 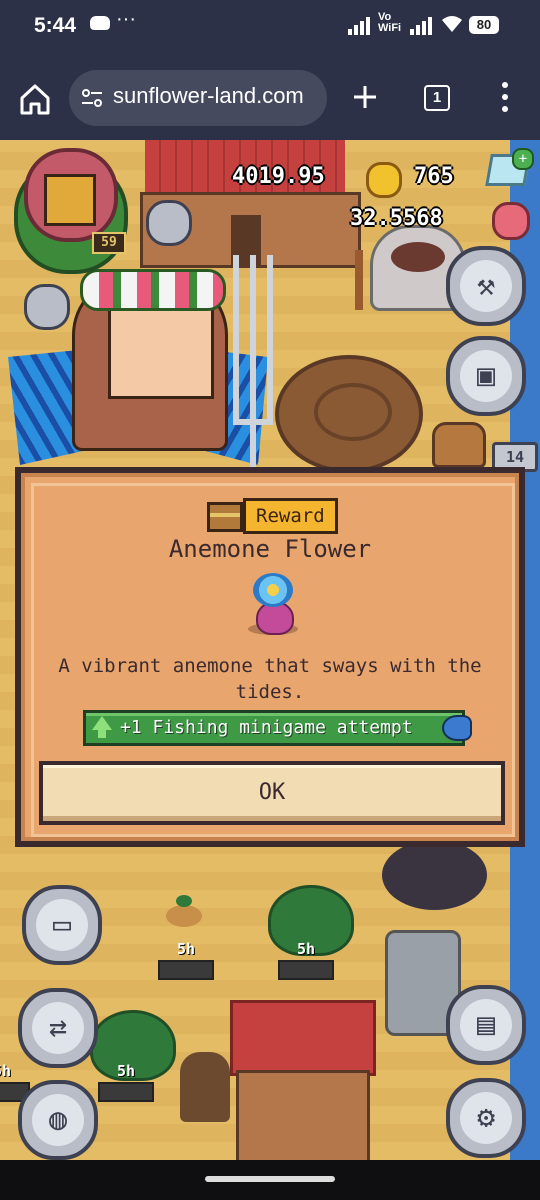 I want to click on up-arrow-icon, so click(x=102, y=727).